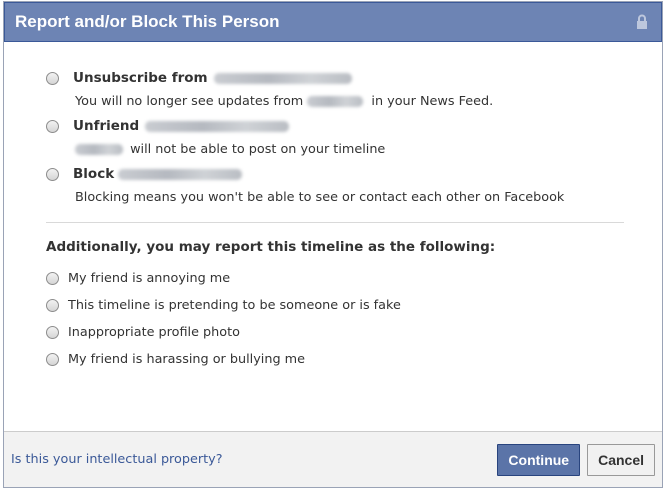  What do you see at coordinates (344, 359) in the screenshot?
I see `report-option-harassing: My friend is harassing or bullying me` at bounding box center [344, 359].